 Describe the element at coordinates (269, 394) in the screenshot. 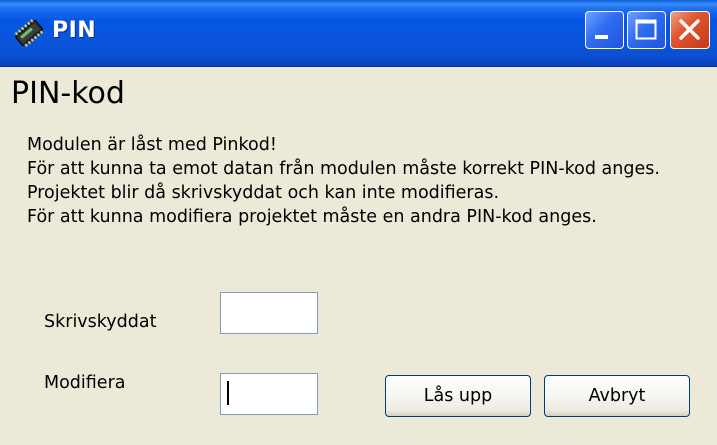

I see `modify-pin-input` at that location.